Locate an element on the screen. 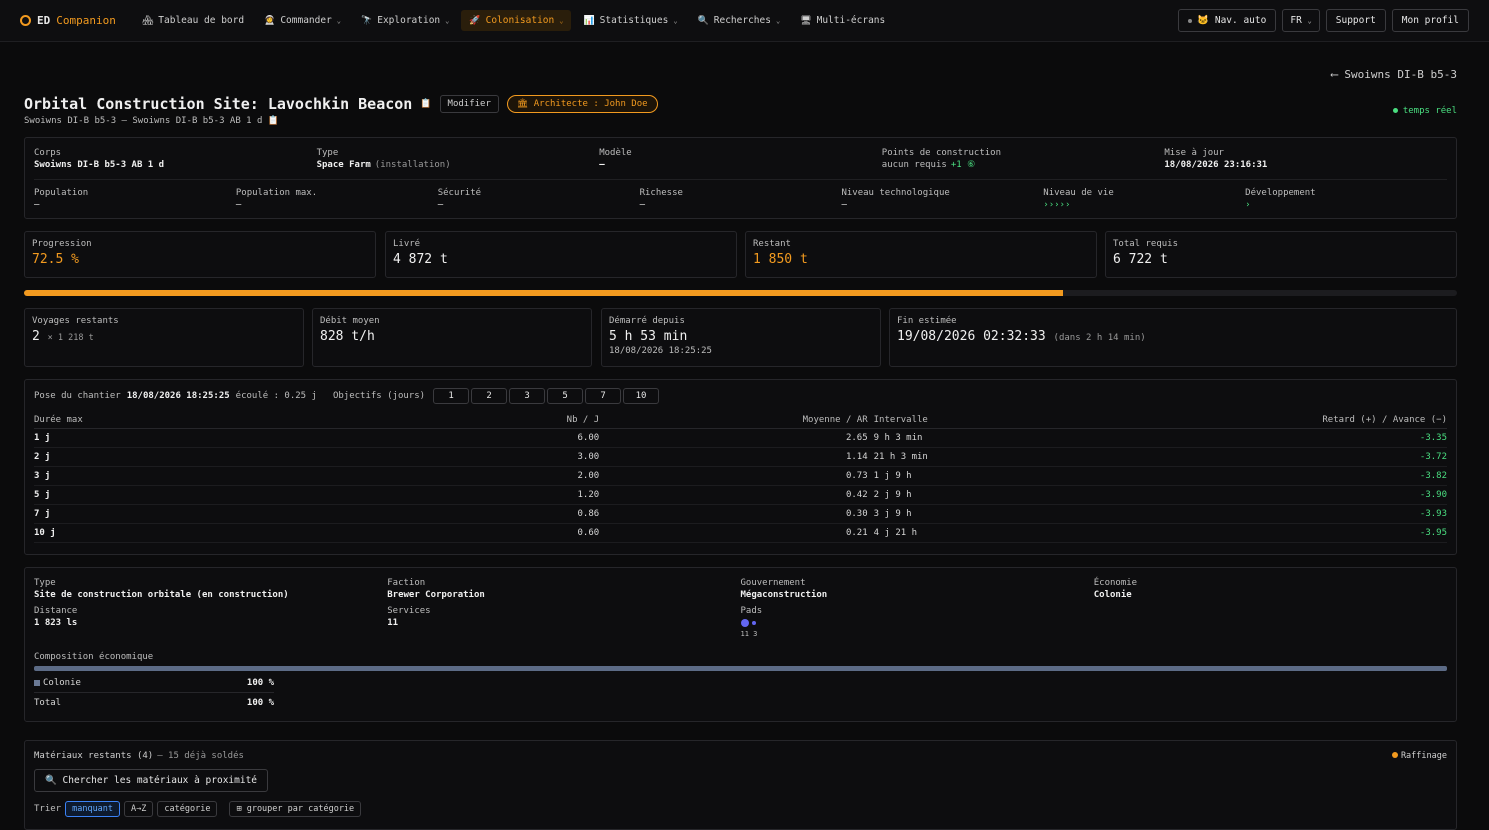 Image resolution: width=1489 pixels, height=830 pixels. profile-button: Mon profil is located at coordinates (1430, 20).